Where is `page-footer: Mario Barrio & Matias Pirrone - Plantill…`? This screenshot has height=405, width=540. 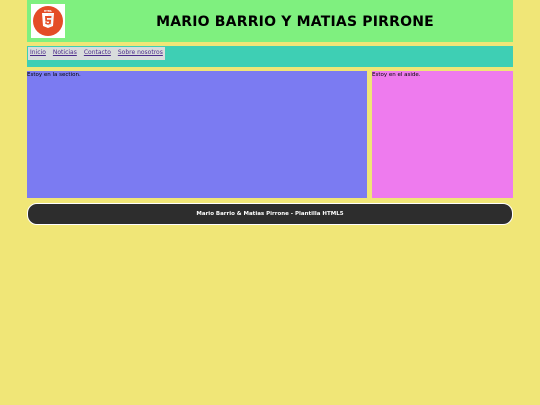
page-footer: Mario Barrio & Matias Pirrone - Plantill… is located at coordinates (270, 214).